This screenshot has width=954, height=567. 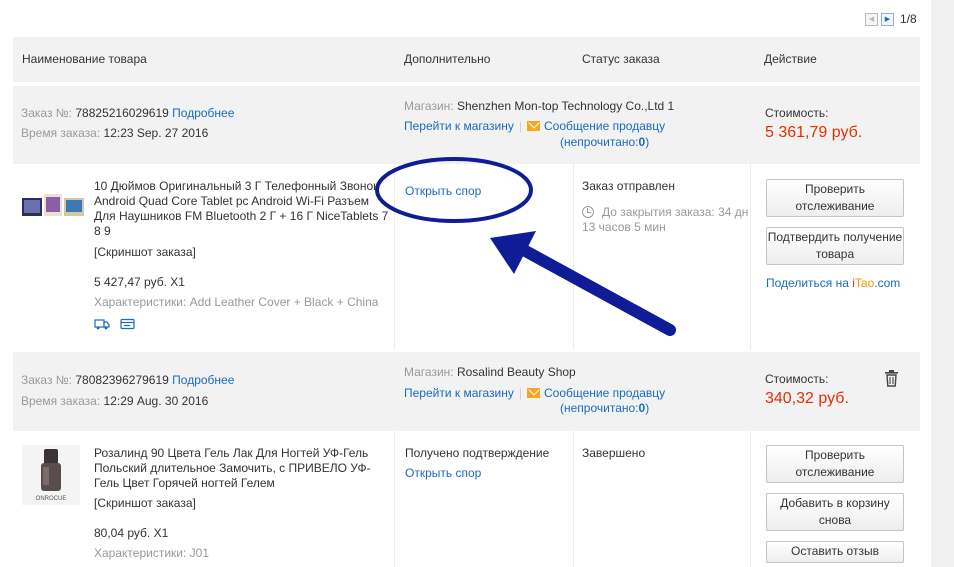 I want to click on next-page-button: ▶, so click(x=887, y=19).